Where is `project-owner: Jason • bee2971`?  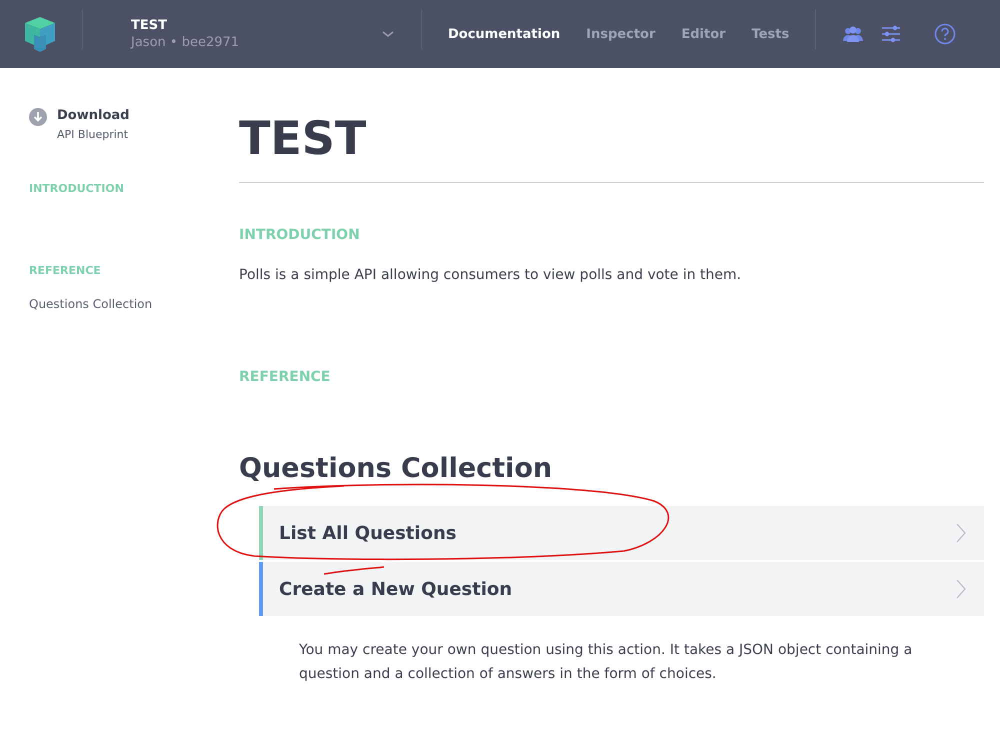
project-owner: Jason • bee2971 is located at coordinates (185, 42).